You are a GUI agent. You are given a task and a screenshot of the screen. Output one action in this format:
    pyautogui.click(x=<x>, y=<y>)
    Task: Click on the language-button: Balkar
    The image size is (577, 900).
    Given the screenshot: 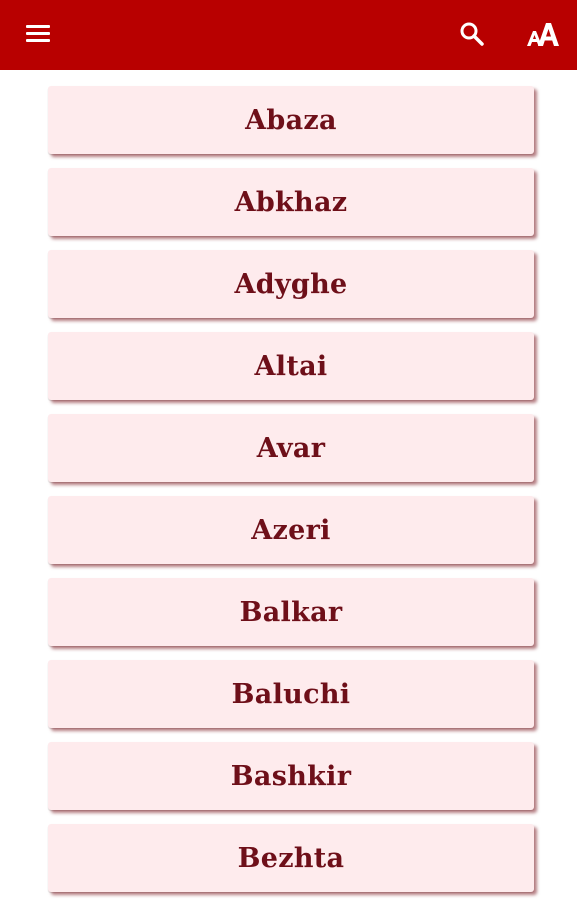 What is the action you would take?
    pyautogui.click(x=291, y=612)
    